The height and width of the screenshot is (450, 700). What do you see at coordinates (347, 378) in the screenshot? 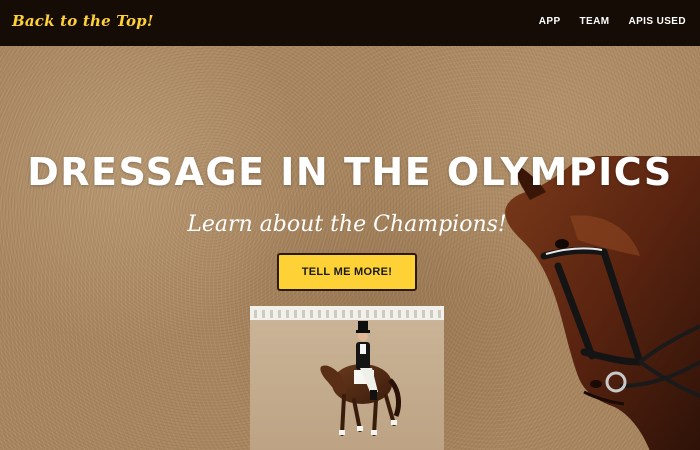
I see `dressage-rider-photo` at bounding box center [347, 378].